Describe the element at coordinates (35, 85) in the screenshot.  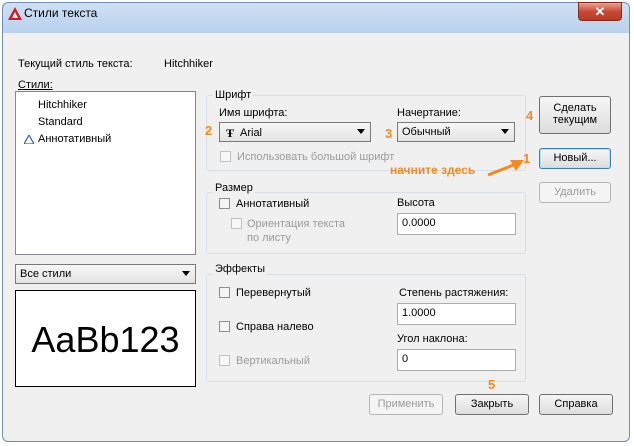
I see `styles-label: Стили:` at that location.